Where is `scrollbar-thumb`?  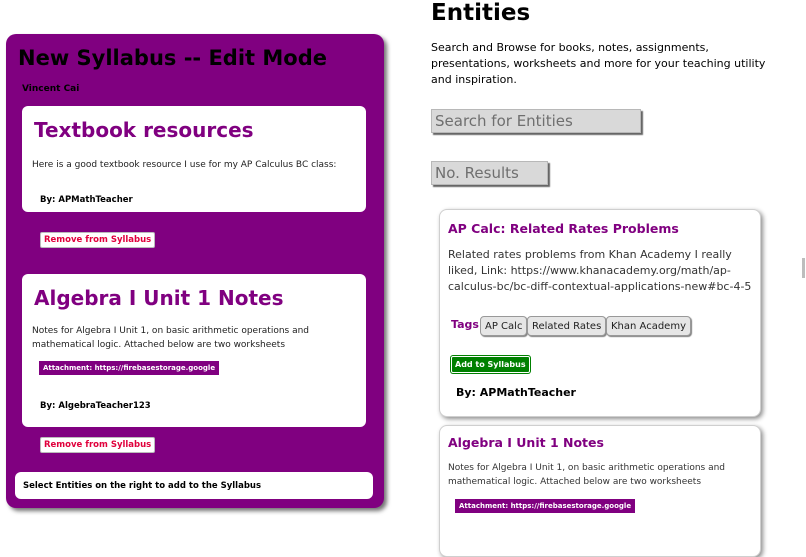 scrollbar-thumb is located at coordinates (803, 268).